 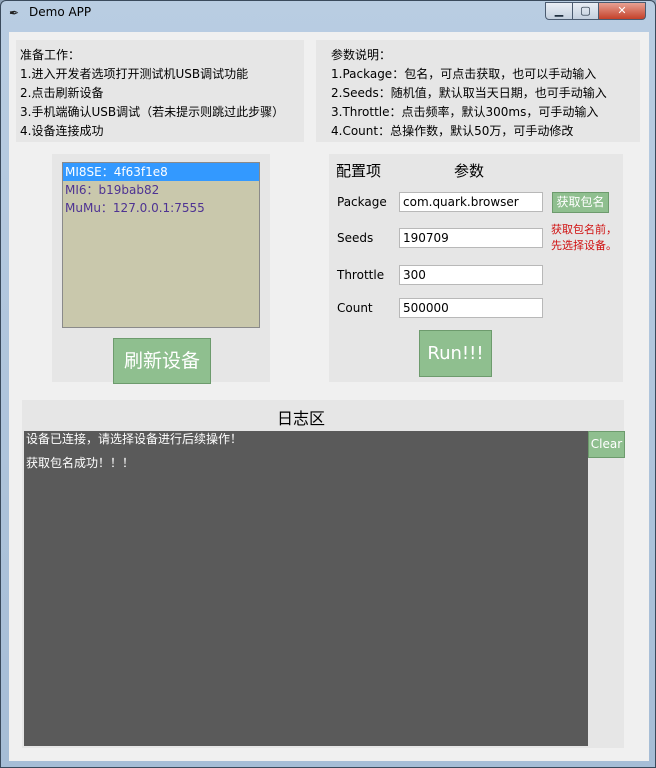 What do you see at coordinates (471, 308) in the screenshot?
I see `count-input: 500000` at bounding box center [471, 308].